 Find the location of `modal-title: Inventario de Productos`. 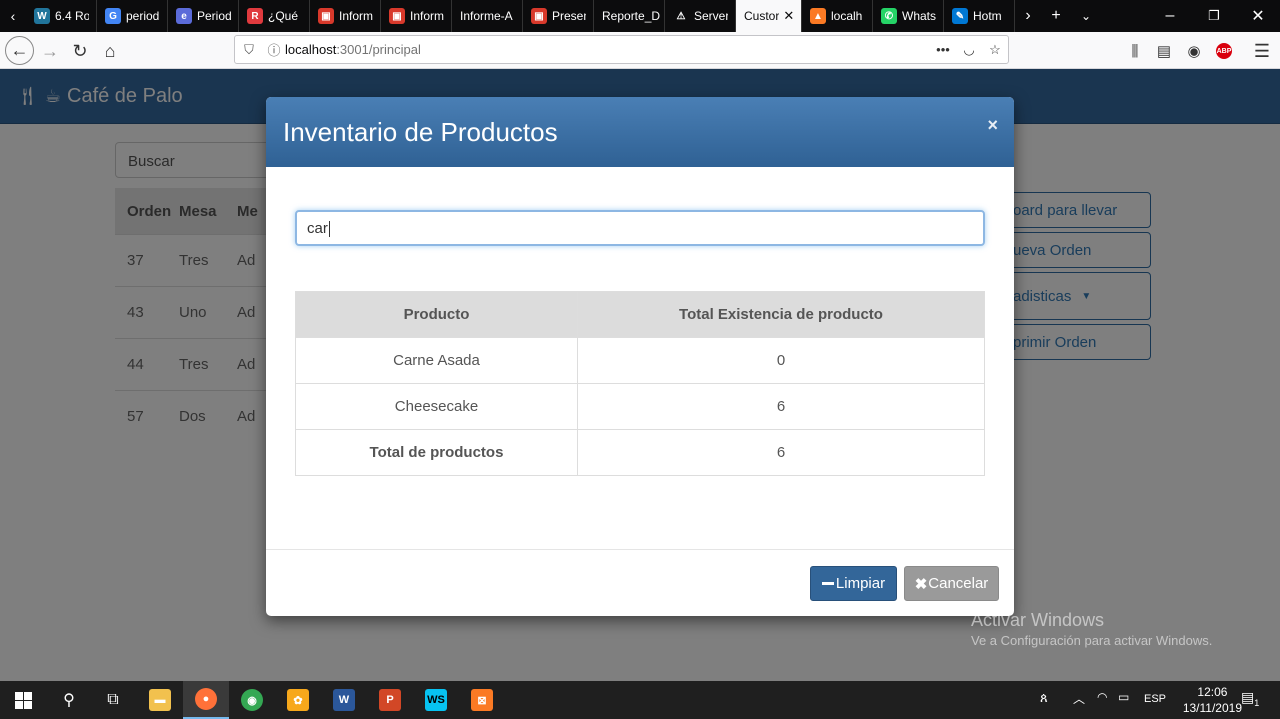

modal-title: Inventario de Productos is located at coordinates (420, 132).